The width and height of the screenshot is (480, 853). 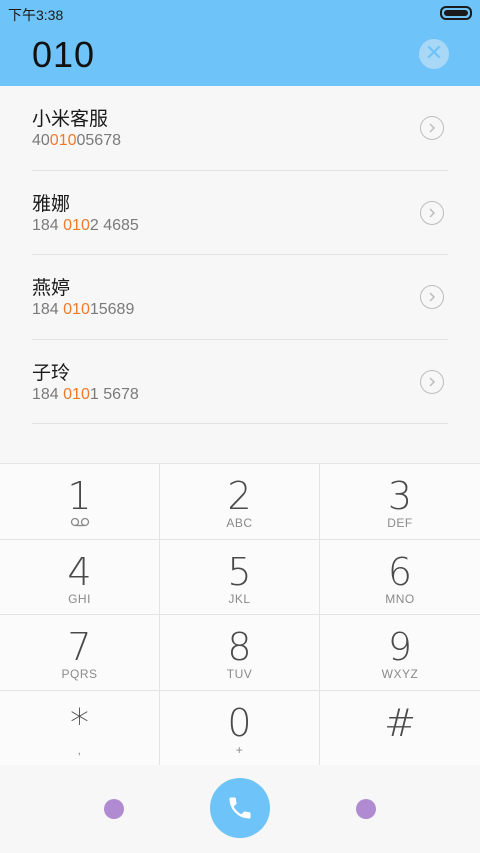 What do you see at coordinates (240, 297) in the screenshot?
I see `list-item: 燕婷 184 01015689` at bounding box center [240, 297].